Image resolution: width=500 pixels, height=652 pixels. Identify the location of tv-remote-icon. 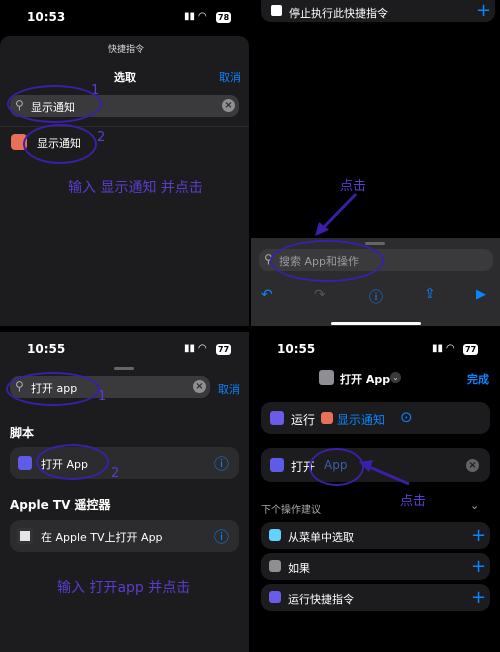
(25, 536).